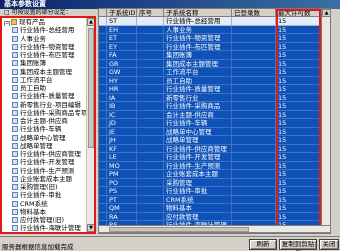  I want to click on table-cell: GW, so click(122, 72).